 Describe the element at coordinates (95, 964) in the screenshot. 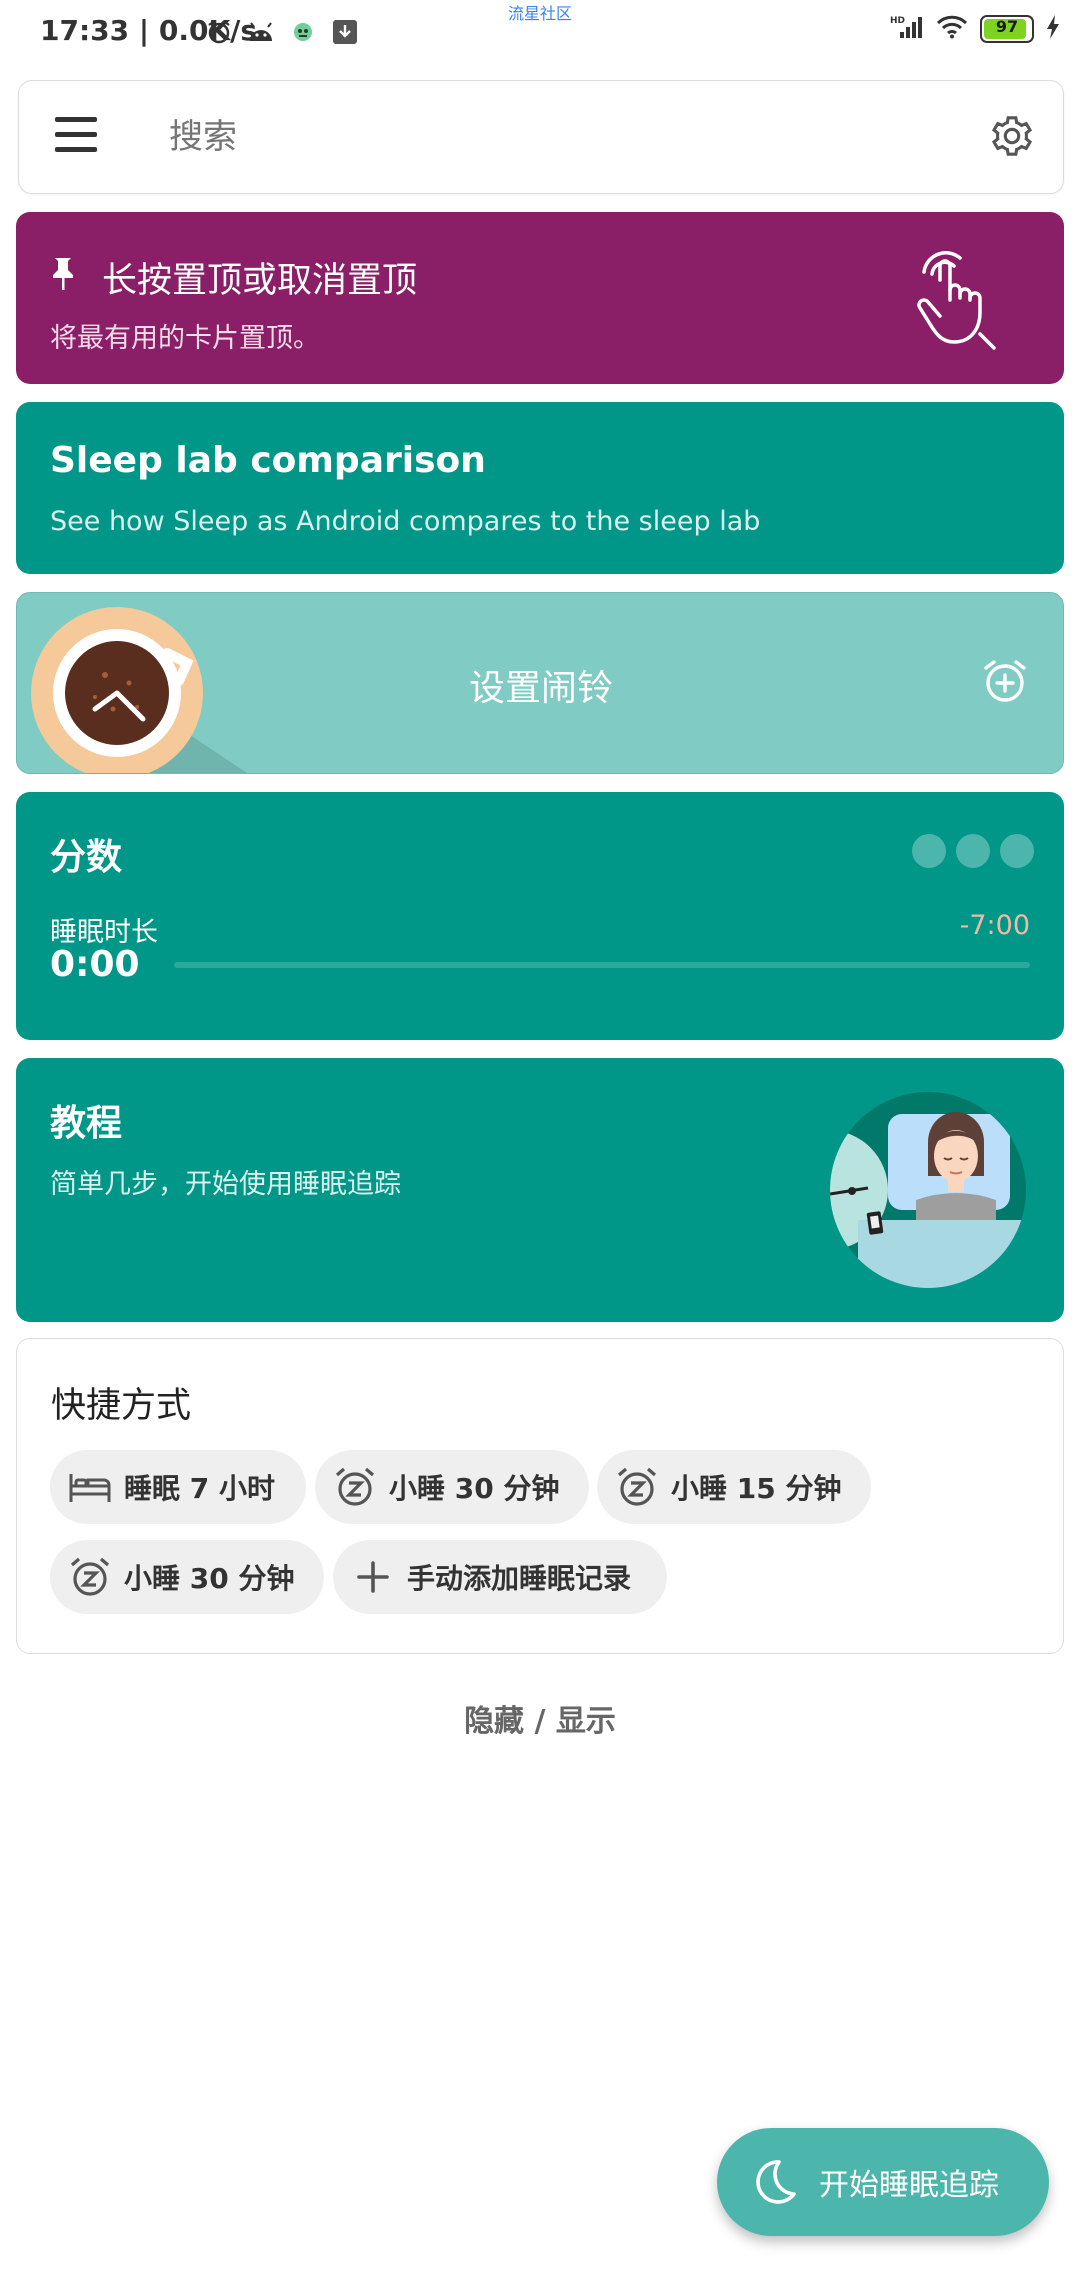

I see `sleep-duration-value: 0:00` at that location.